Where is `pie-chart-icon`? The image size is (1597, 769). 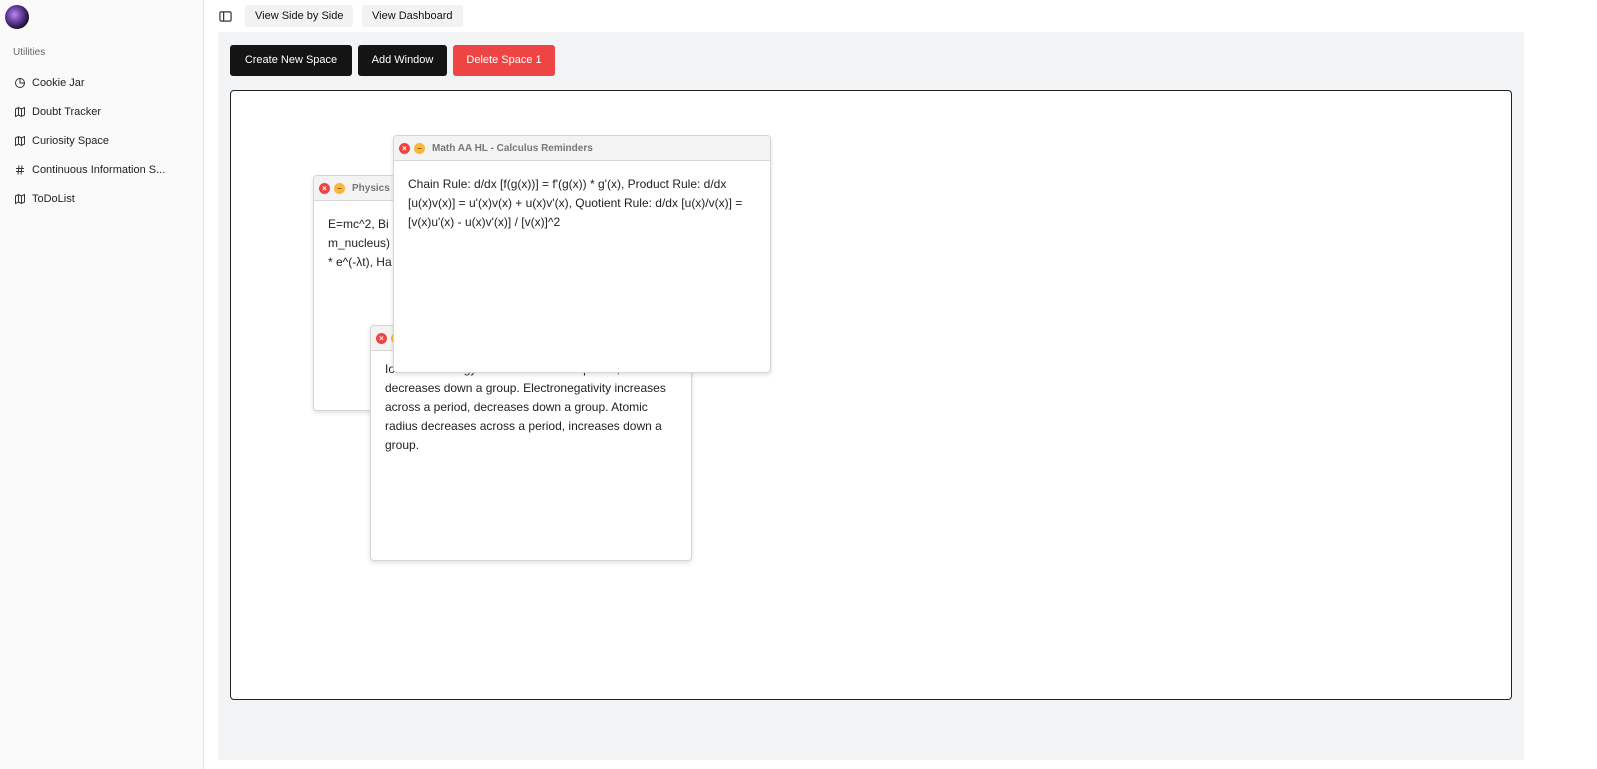 pie-chart-icon is located at coordinates (20, 83).